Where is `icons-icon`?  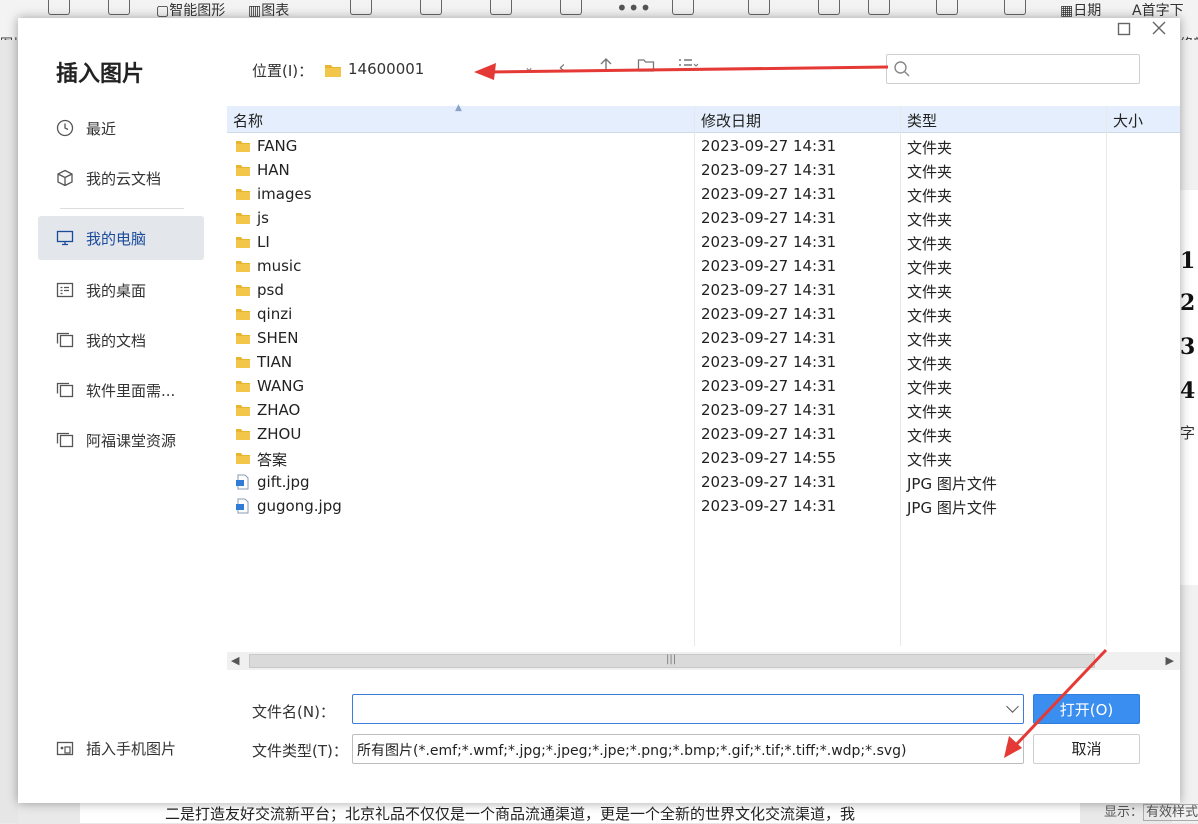
icons-icon is located at coordinates (119, 7).